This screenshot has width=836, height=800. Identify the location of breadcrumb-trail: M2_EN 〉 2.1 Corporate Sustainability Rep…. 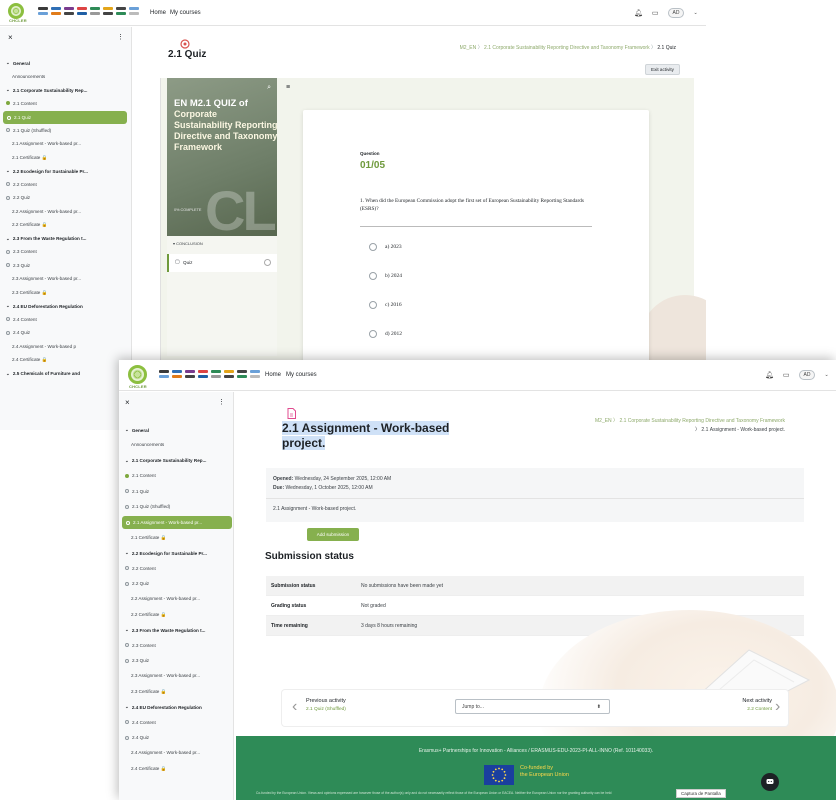
(652, 420).